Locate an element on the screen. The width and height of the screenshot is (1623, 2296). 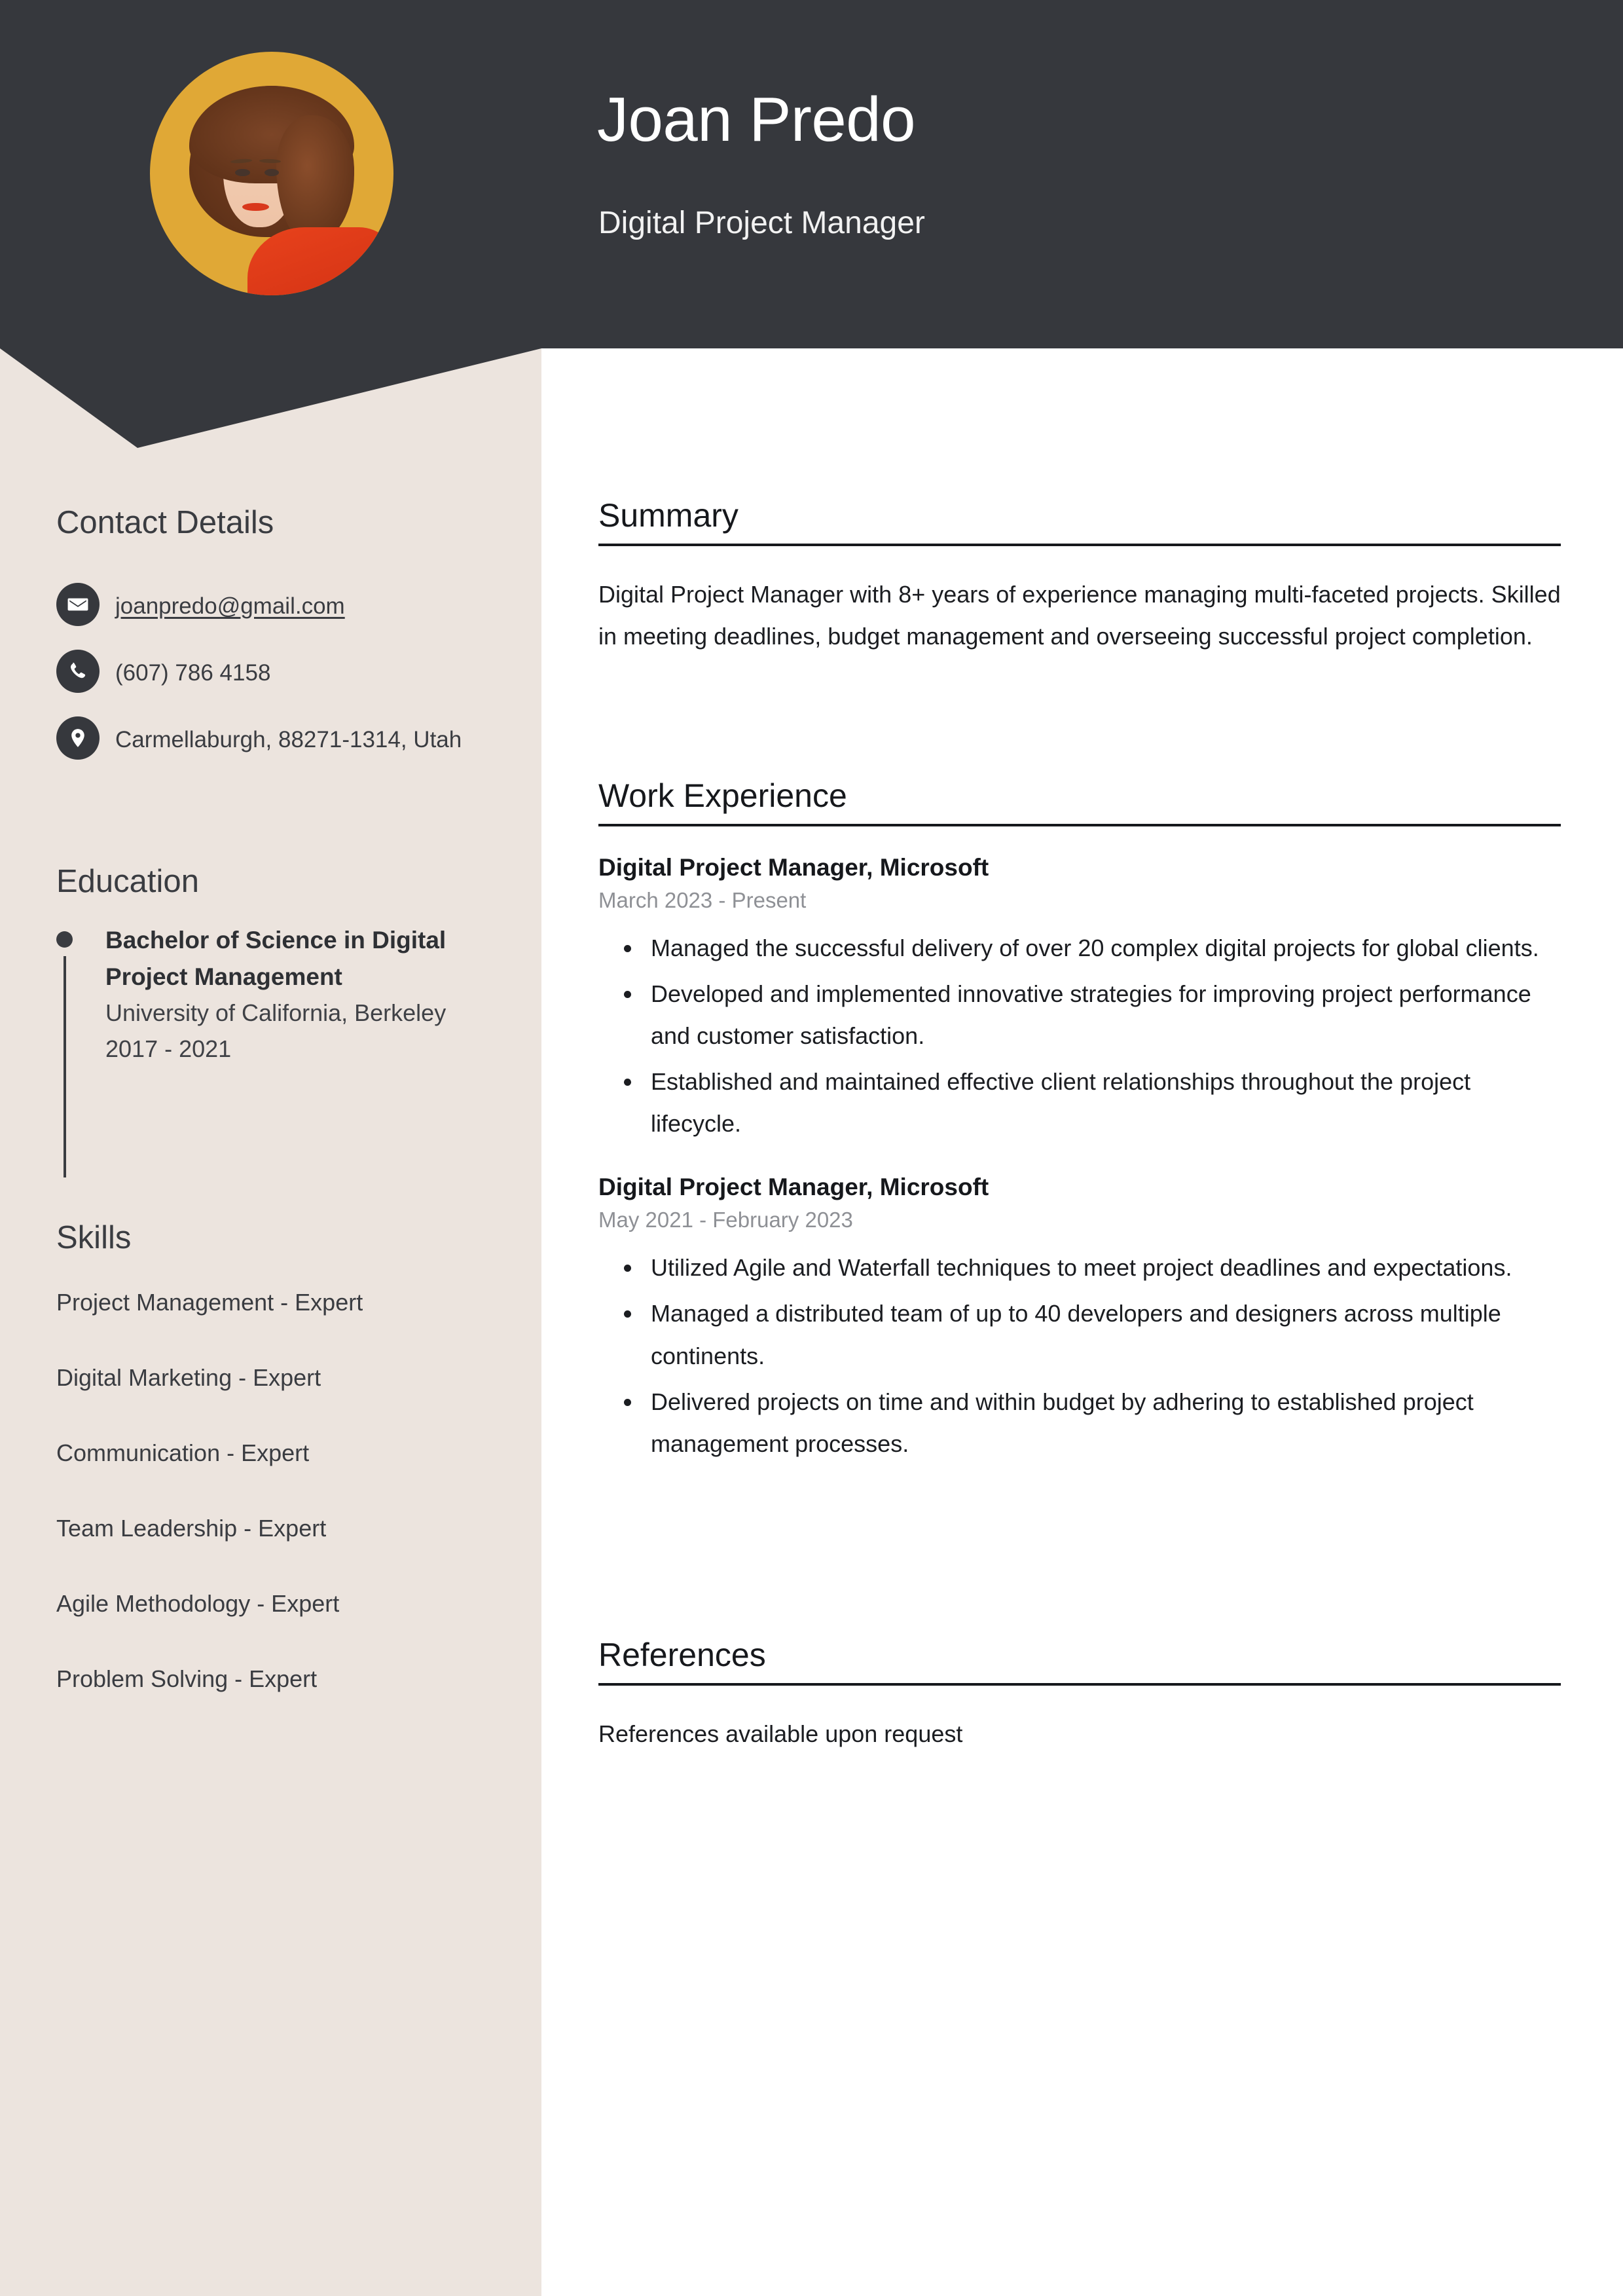
skill-item: Problem Solving - Expert is located at coordinates (187, 1679).